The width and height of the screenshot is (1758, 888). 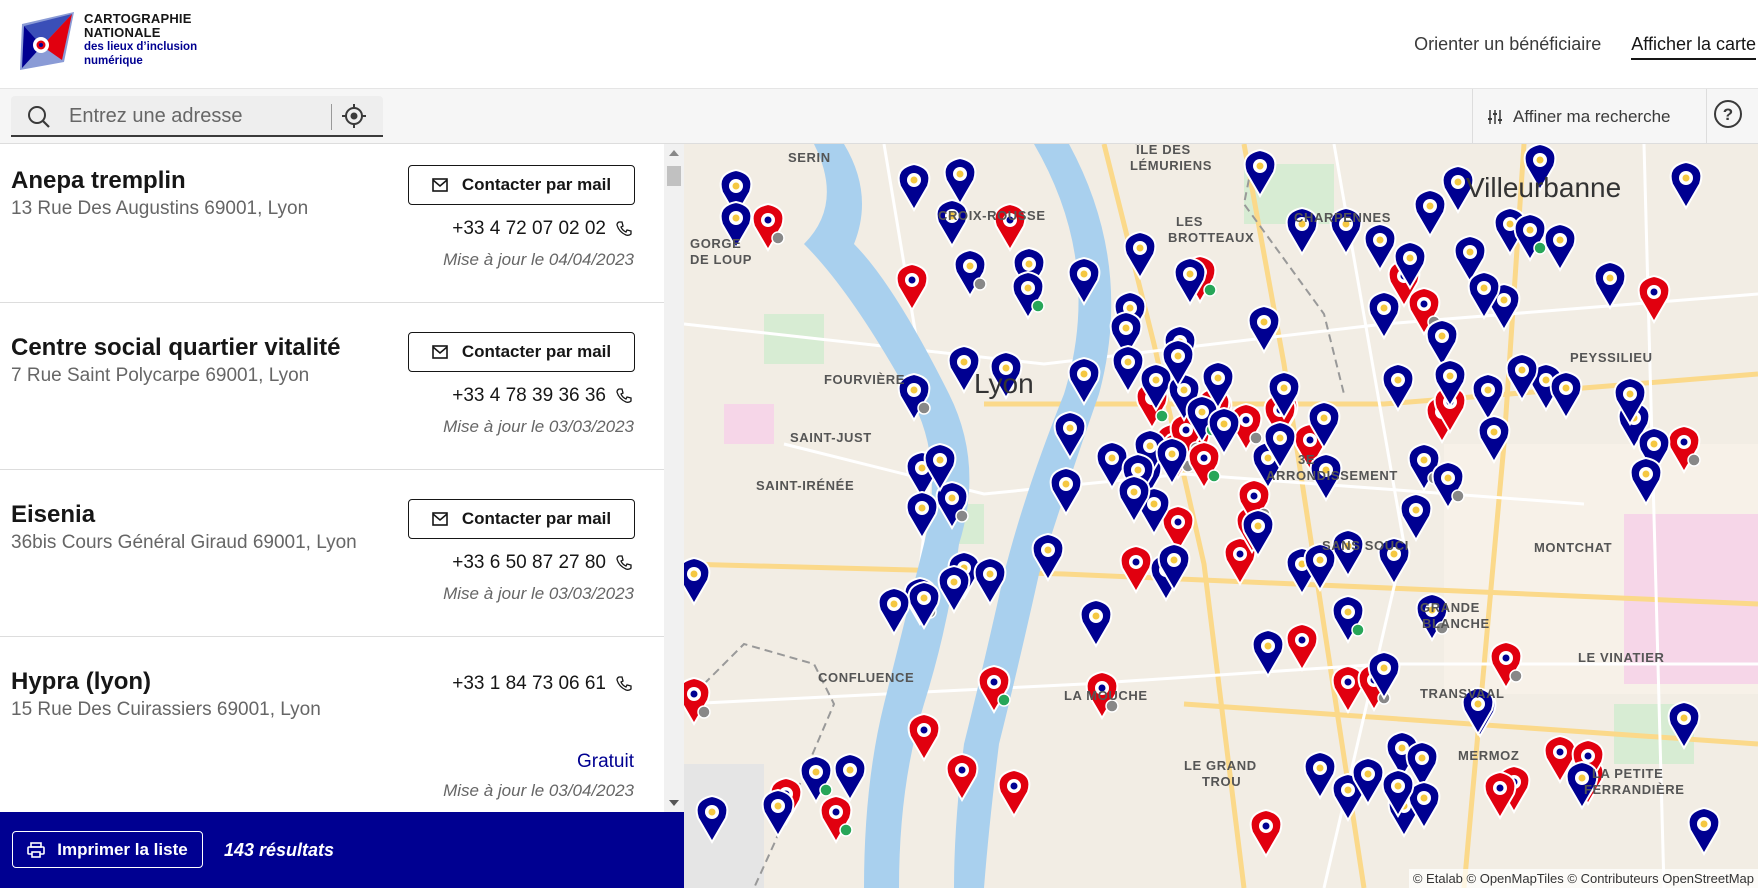 What do you see at coordinates (1106, 695) in the screenshot?
I see `map-district-label: LA MOUCHE` at bounding box center [1106, 695].